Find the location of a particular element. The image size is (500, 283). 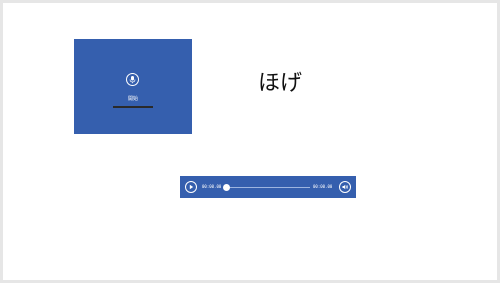

audio-level-bar is located at coordinates (133, 107).